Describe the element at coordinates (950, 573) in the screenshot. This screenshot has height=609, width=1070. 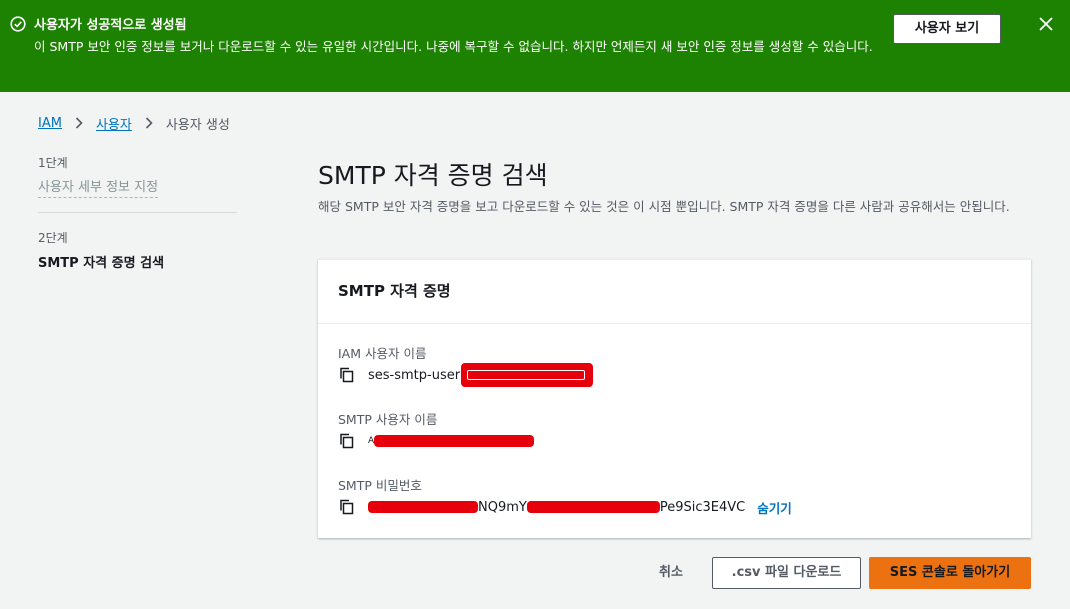
I see `return-to-ses-console-button: SES 콘솔로 돌아가기` at that location.